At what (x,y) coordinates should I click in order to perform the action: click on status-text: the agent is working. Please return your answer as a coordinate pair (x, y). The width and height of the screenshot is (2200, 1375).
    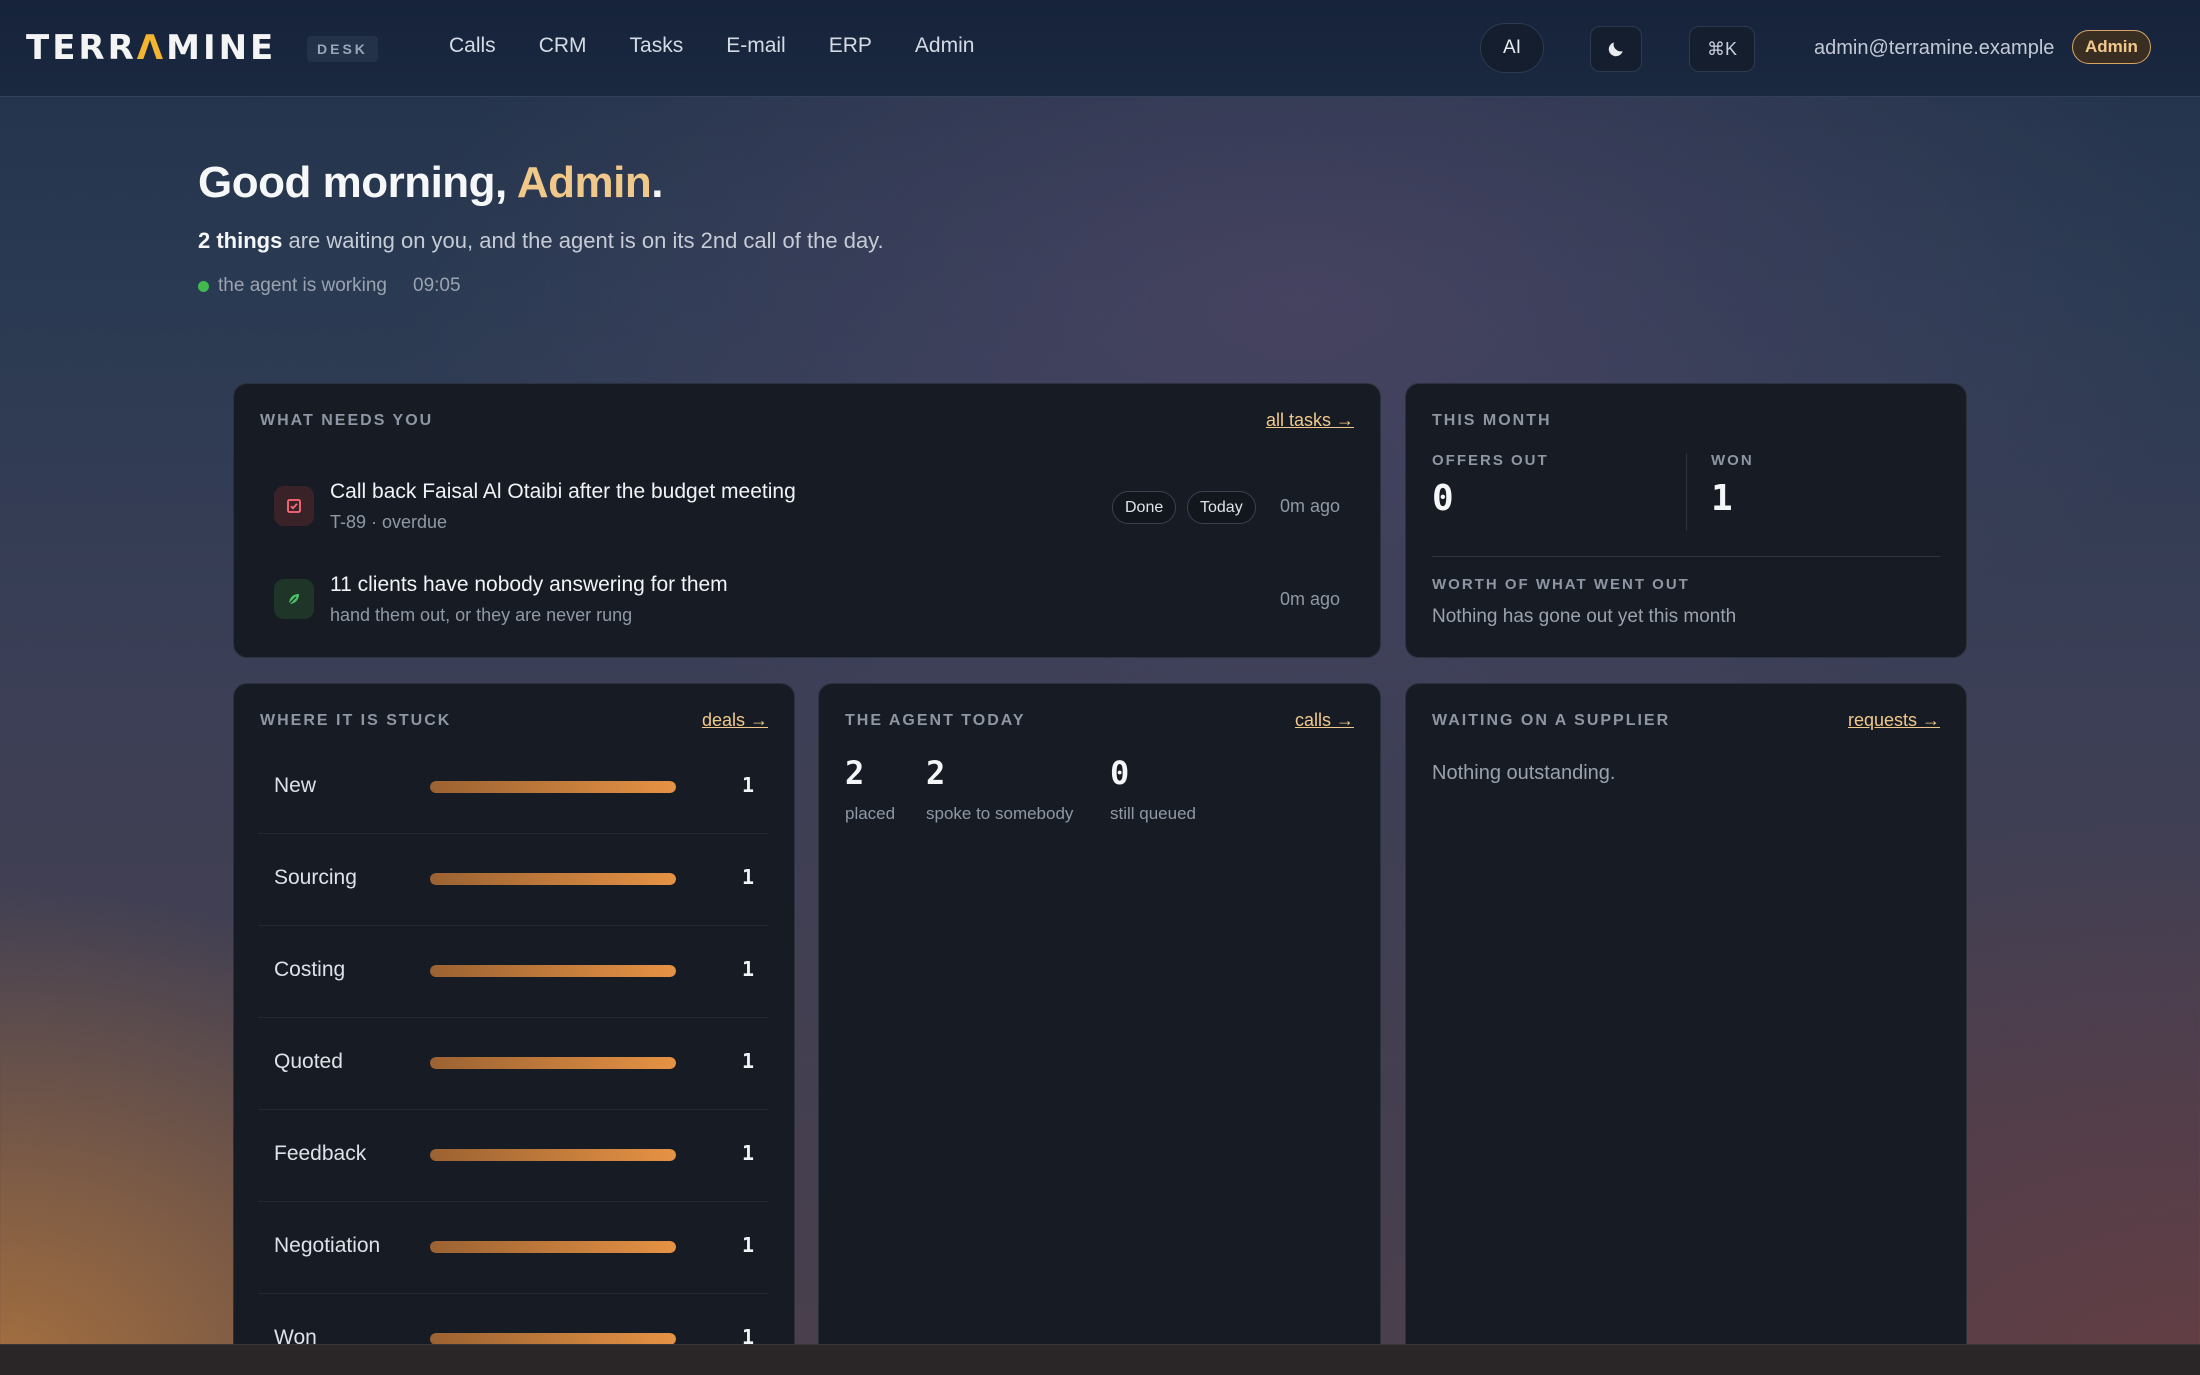
    Looking at the image, I should click on (302, 285).